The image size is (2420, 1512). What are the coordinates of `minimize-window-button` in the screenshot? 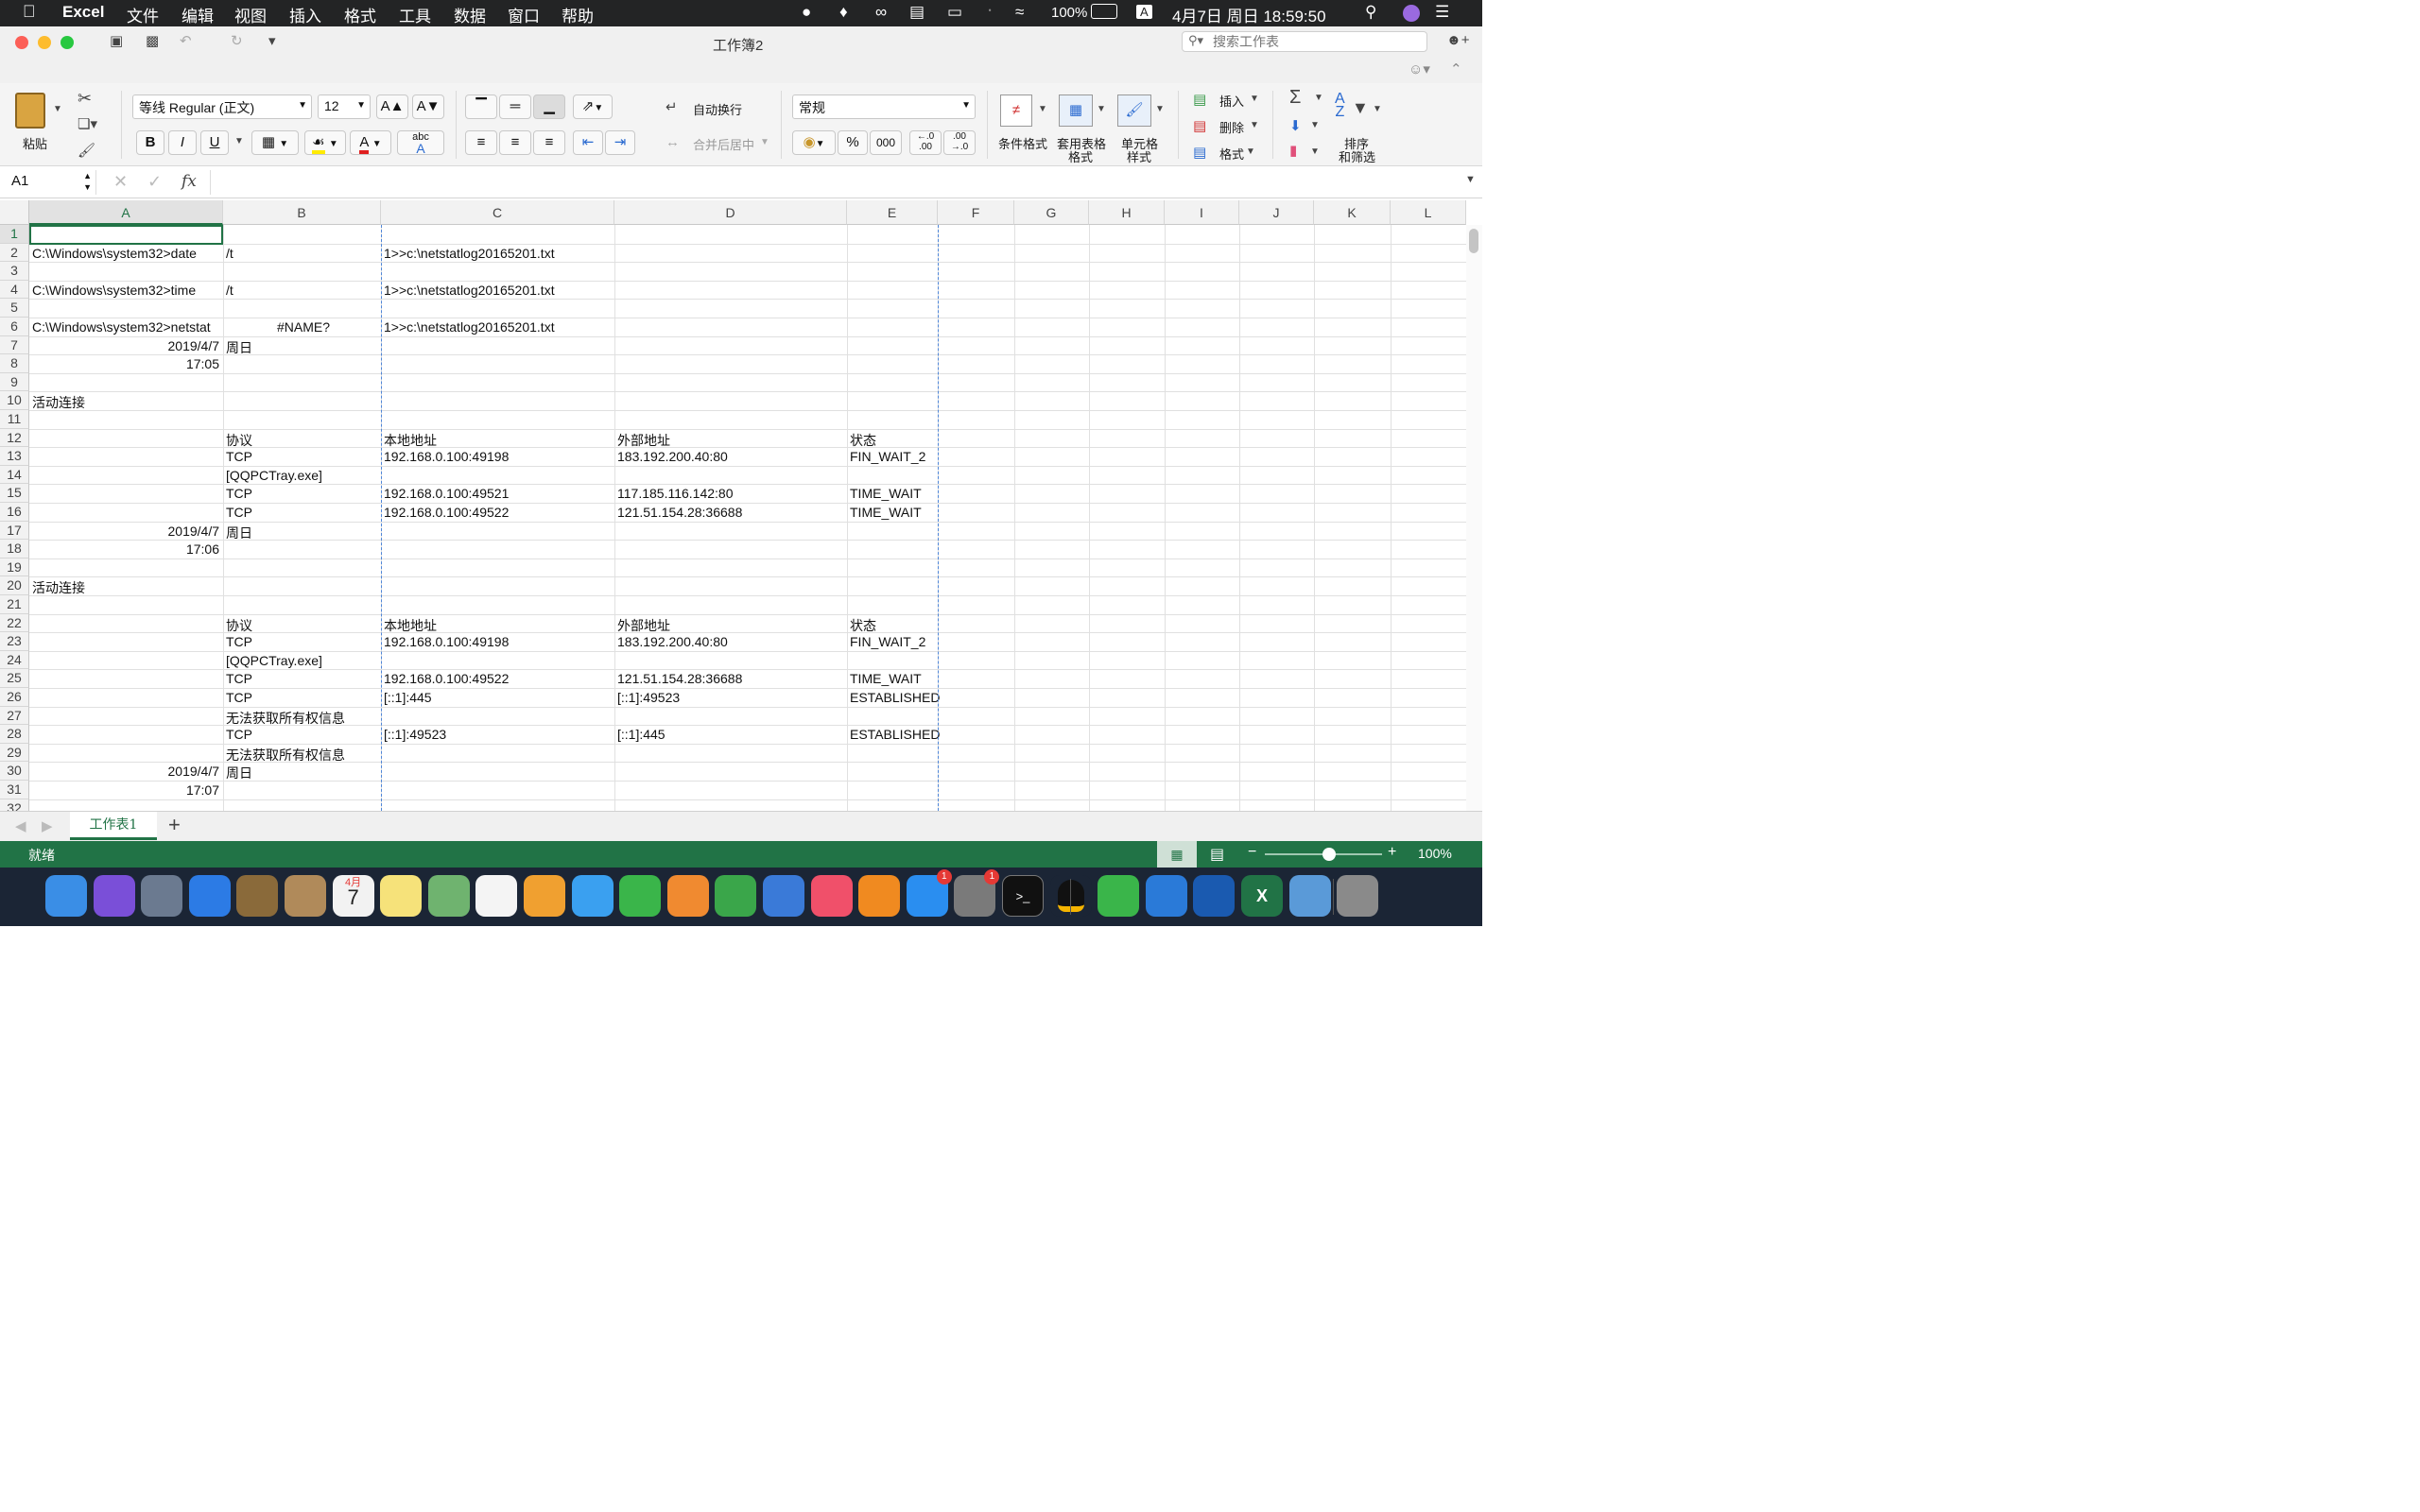 It's located at (44, 42).